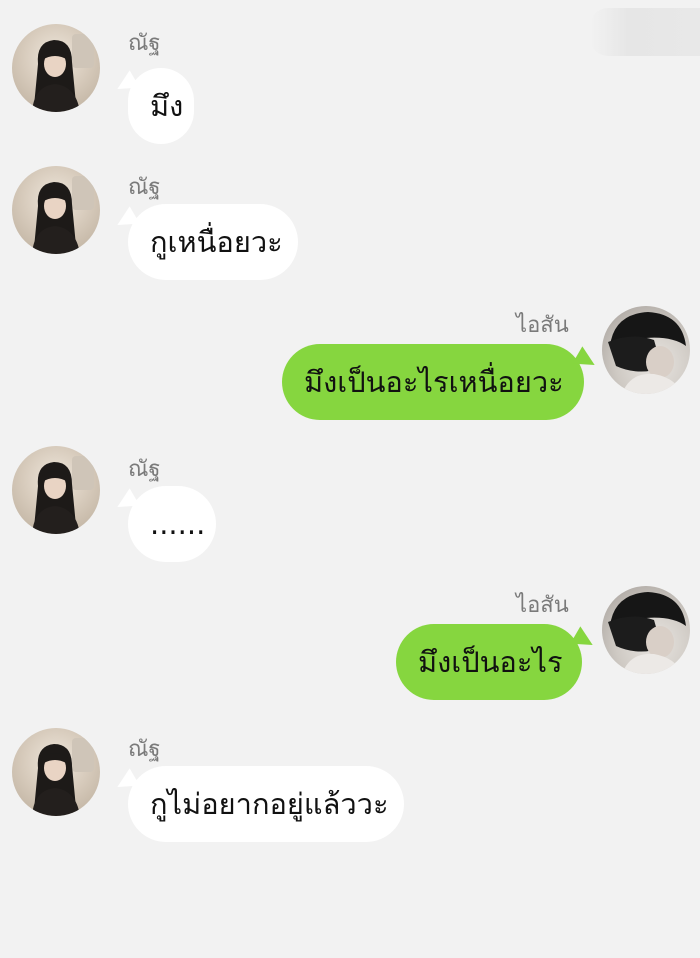  What do you see at coordinates (645, 32) in the screenshot?
I see `blurred-corner` at bounding box center [645, 32].